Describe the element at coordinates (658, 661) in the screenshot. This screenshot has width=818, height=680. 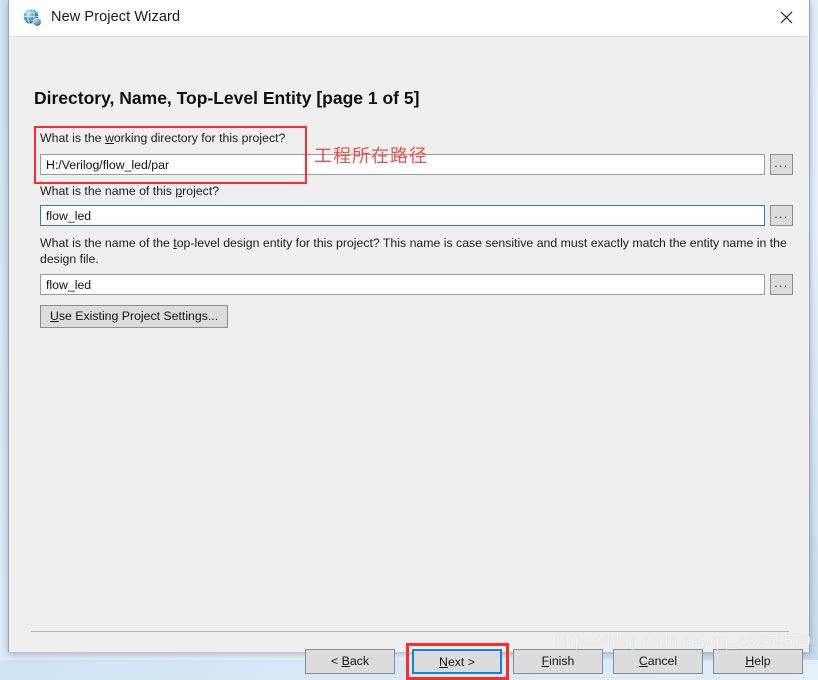
I see `cancel-button: Cancel` at that location.